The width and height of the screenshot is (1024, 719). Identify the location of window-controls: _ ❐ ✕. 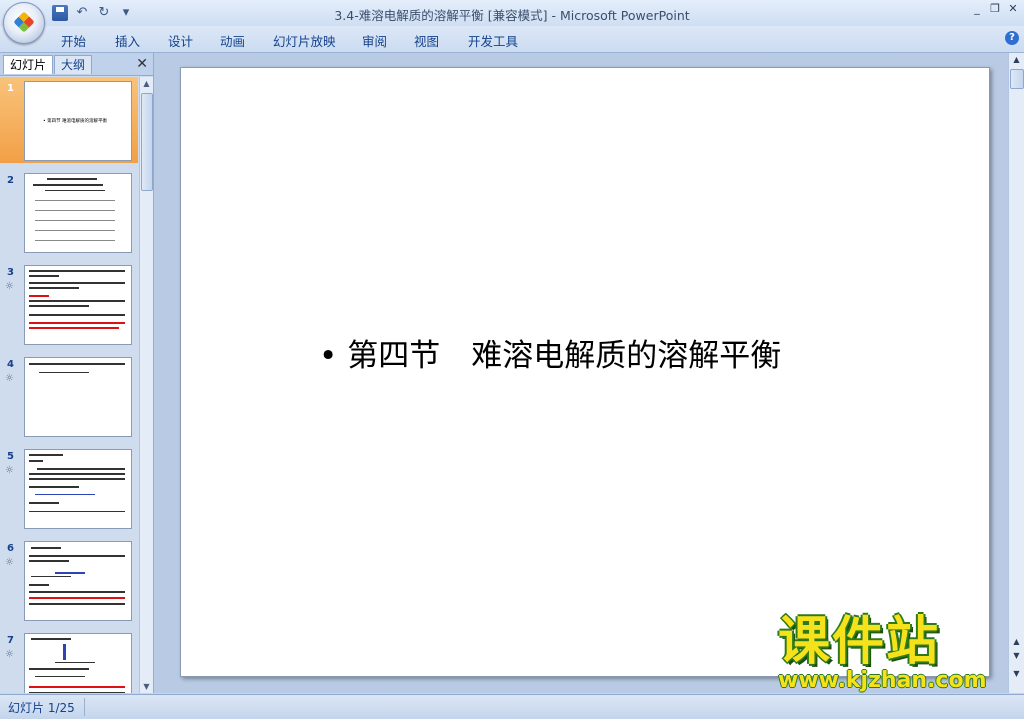
(995, 9).